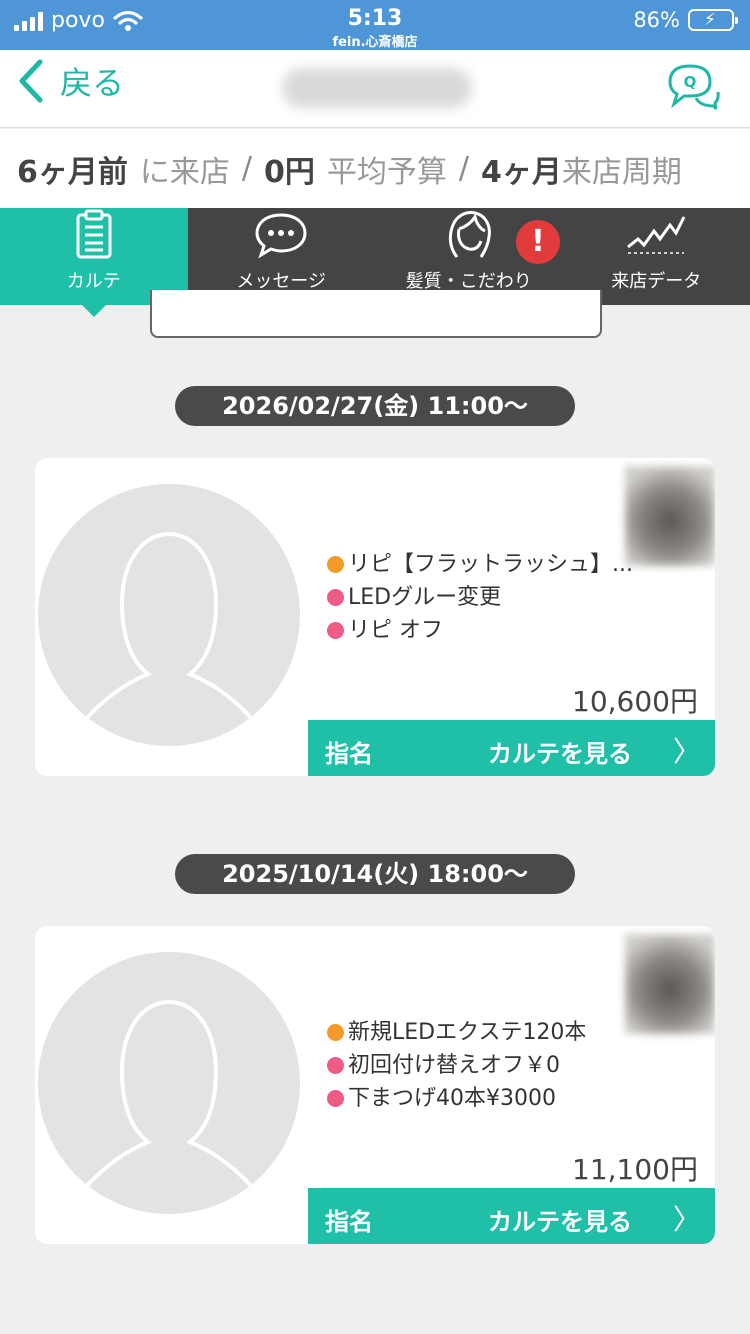  Describe the element at coordinates (375, 25) in the screenshot. I see `status-bar: povo 5:13 fein.心斎橋店 86% ⚡` at that location.